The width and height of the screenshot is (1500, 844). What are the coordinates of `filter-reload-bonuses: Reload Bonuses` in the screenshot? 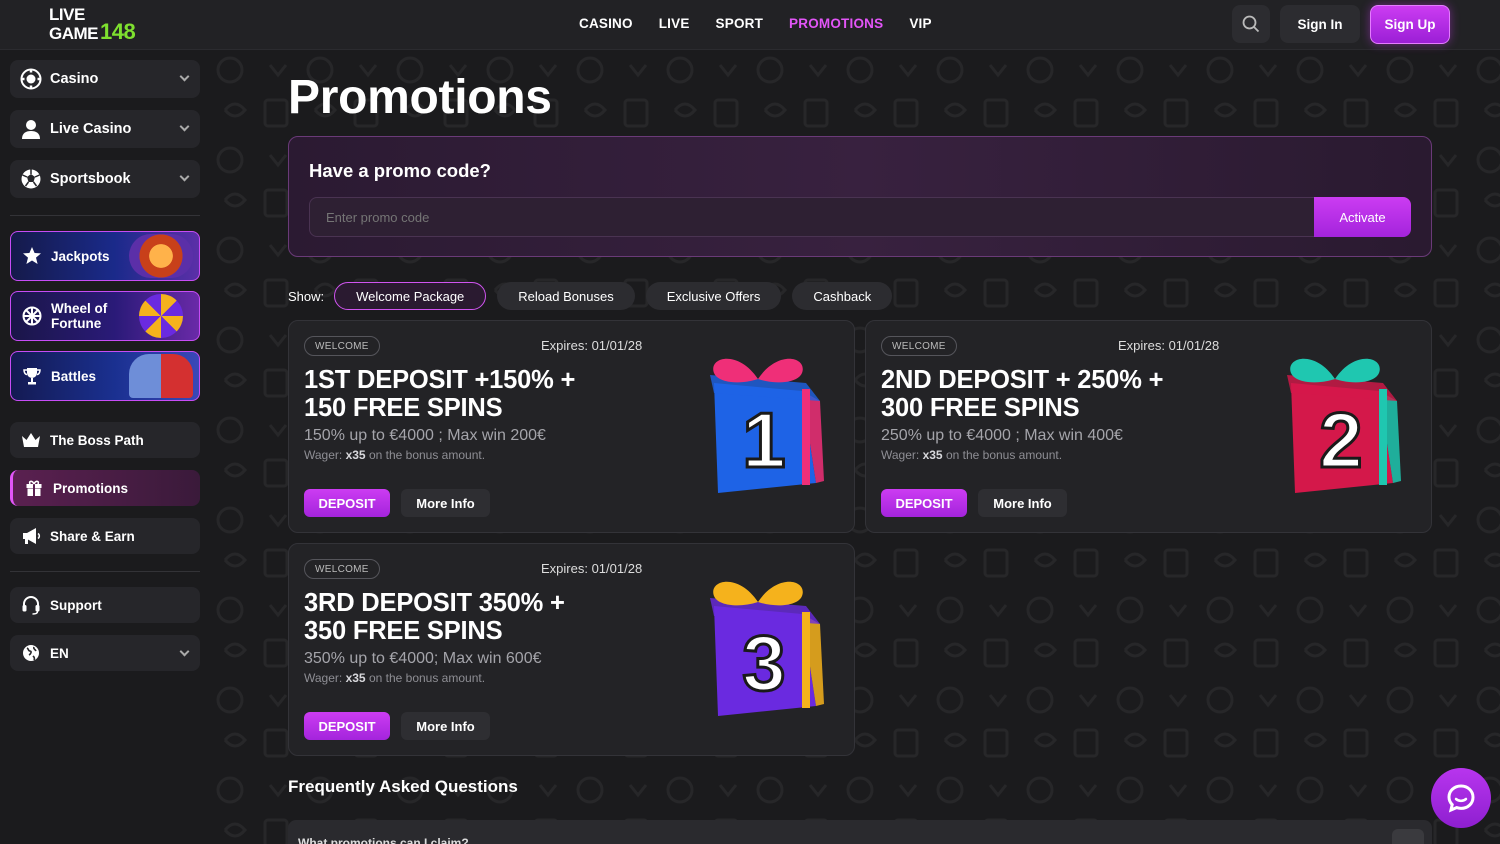 It's located at (566, 296).